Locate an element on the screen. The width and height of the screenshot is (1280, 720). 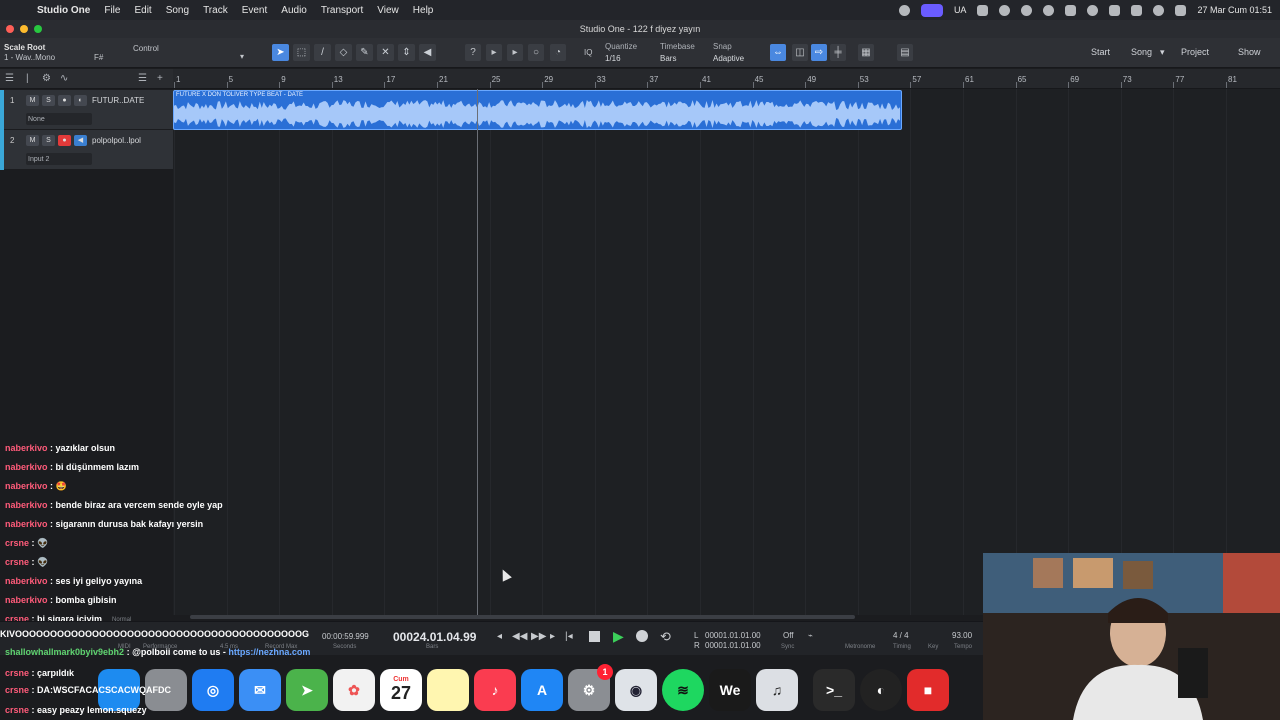
quantize-value: 1/16 is located at coordinates (613, 58).